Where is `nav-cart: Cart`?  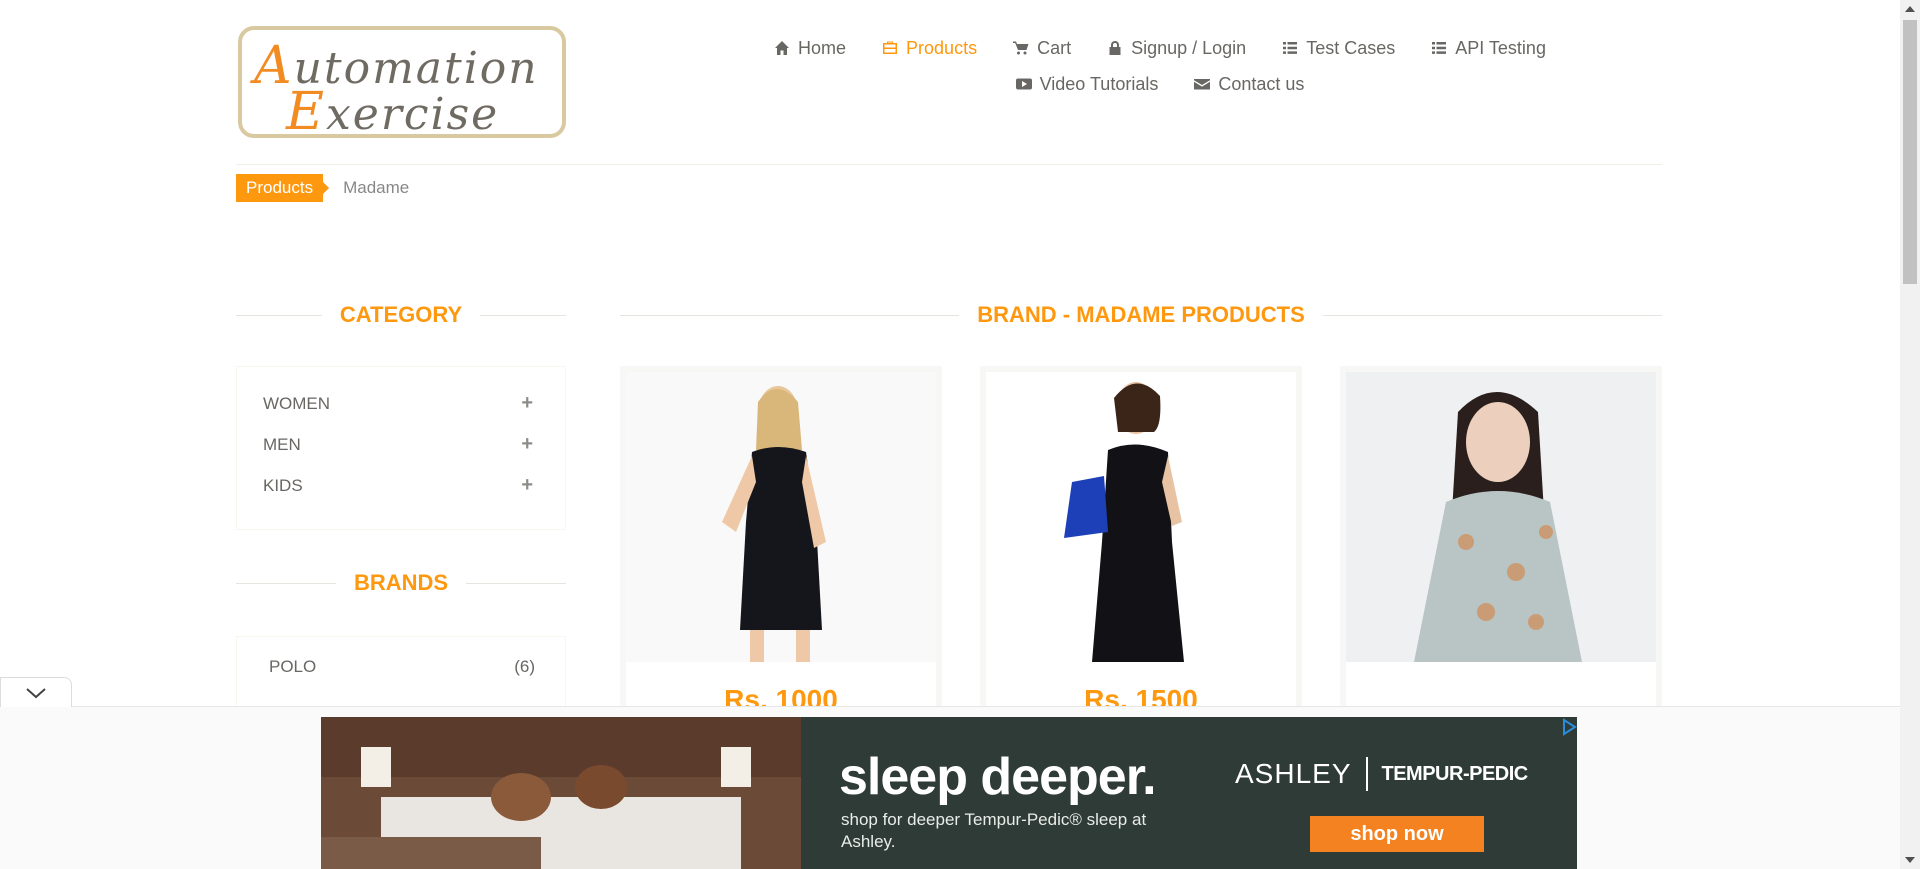 nav-cart: Cart is located at coordinates (1042, 48).